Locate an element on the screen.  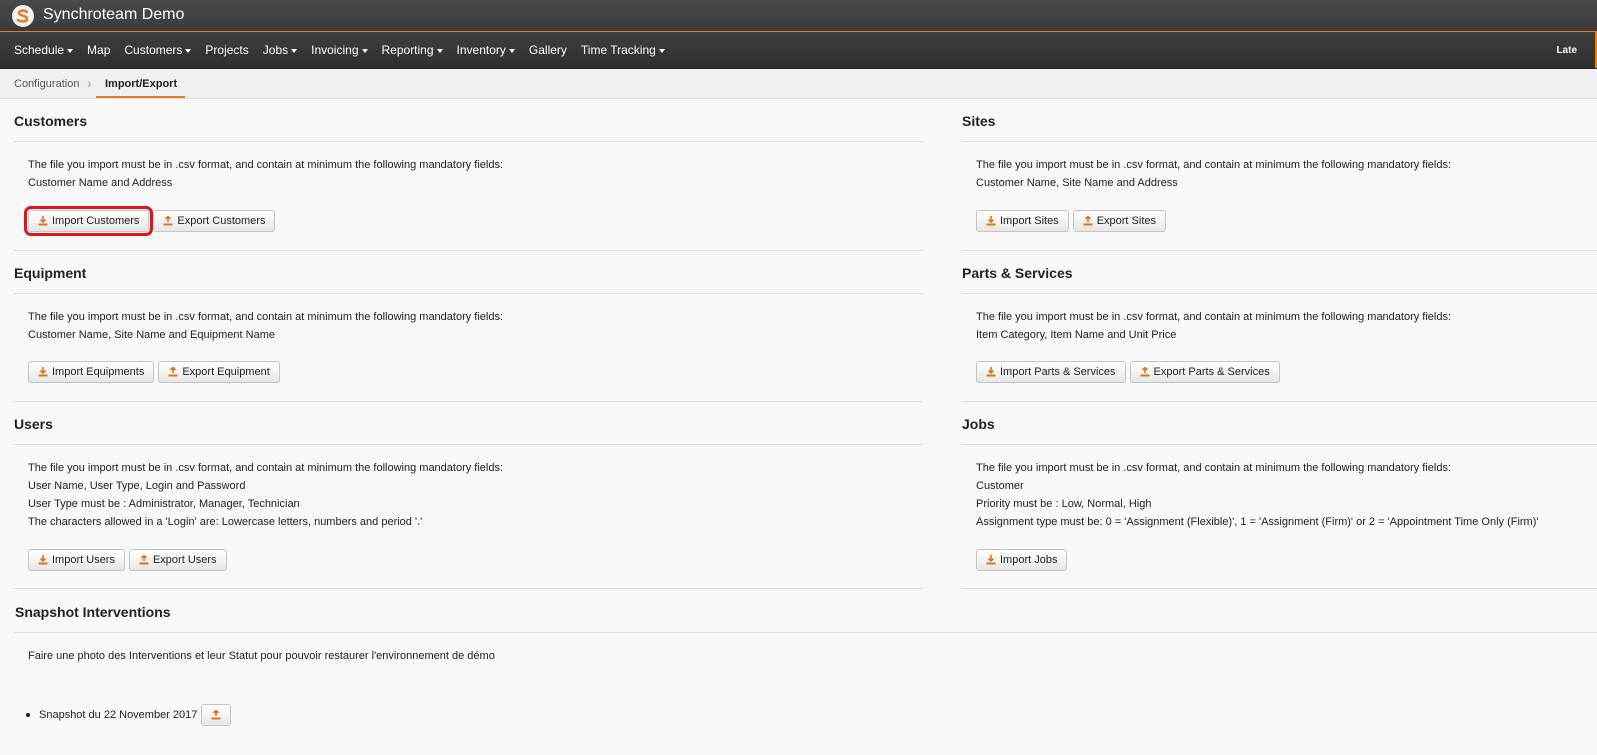
parts-services-title: Parts & Services is located at coordinates (1017, 273).